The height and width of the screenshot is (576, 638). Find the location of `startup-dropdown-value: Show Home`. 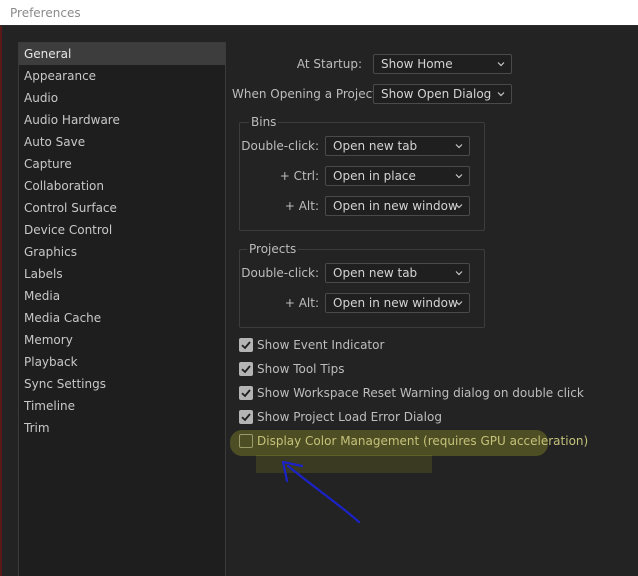

startup-dropdown-value: Show Home is located at coordinates (417, 64).